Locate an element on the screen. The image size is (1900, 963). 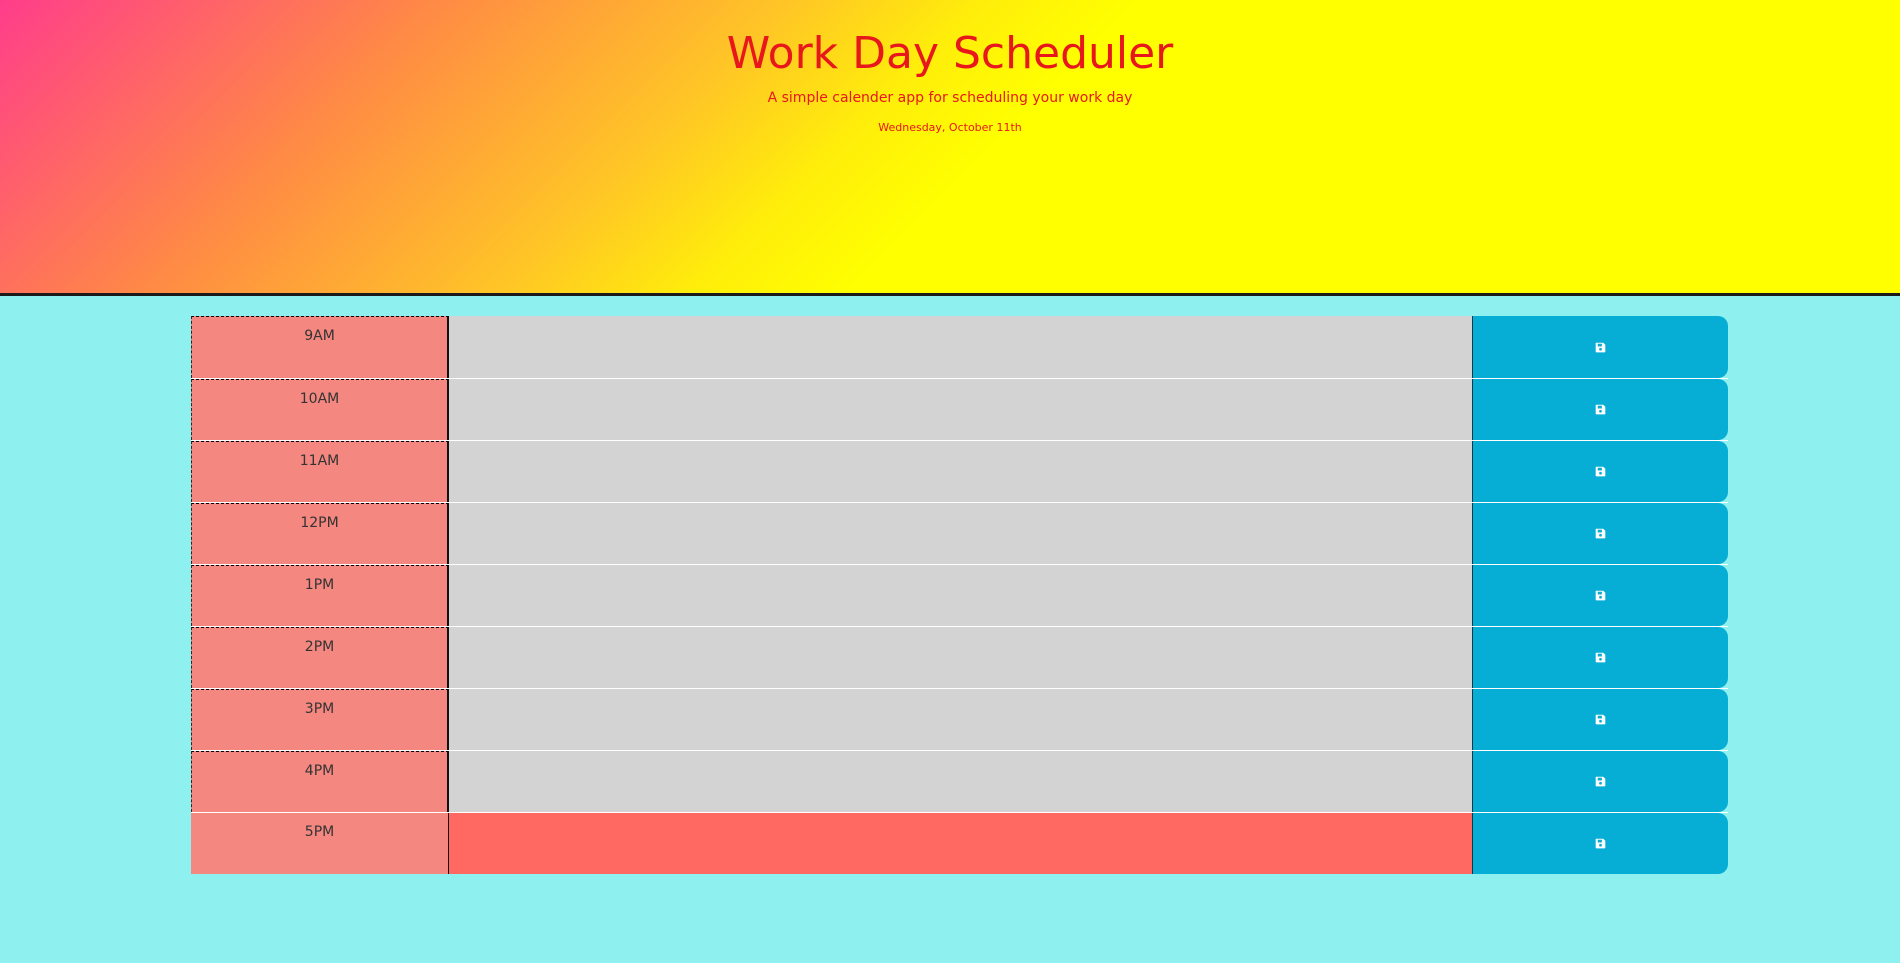
hour-label: 11AM is located at coordinates (320, 471).